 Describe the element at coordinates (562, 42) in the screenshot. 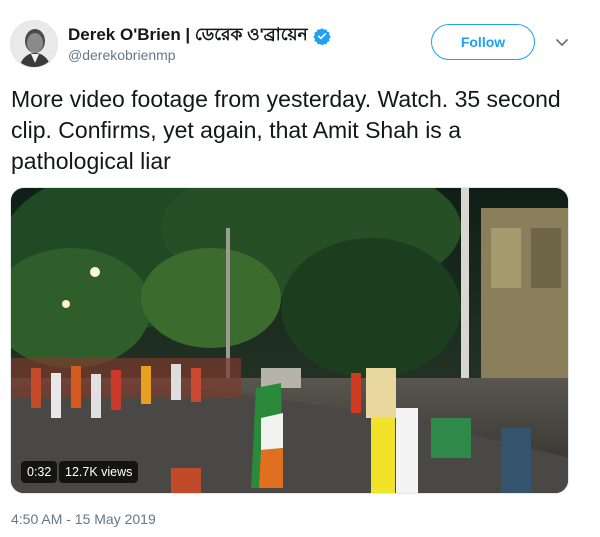

I see `chevron-down-icon` at that location.